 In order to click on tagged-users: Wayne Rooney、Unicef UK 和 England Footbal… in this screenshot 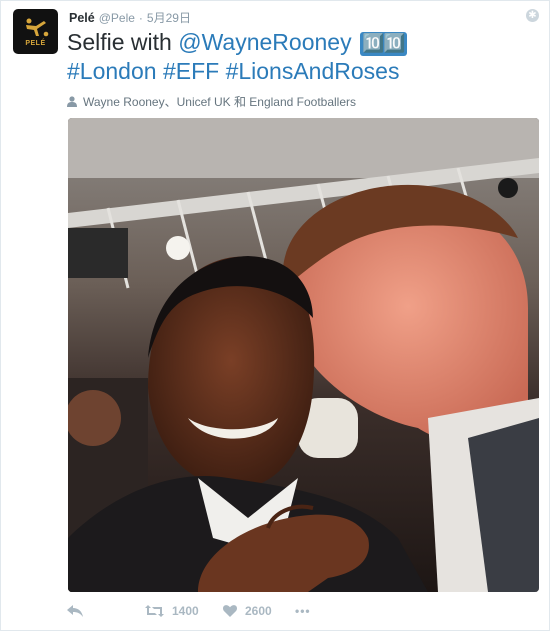, I will do `click(211, 101)`.